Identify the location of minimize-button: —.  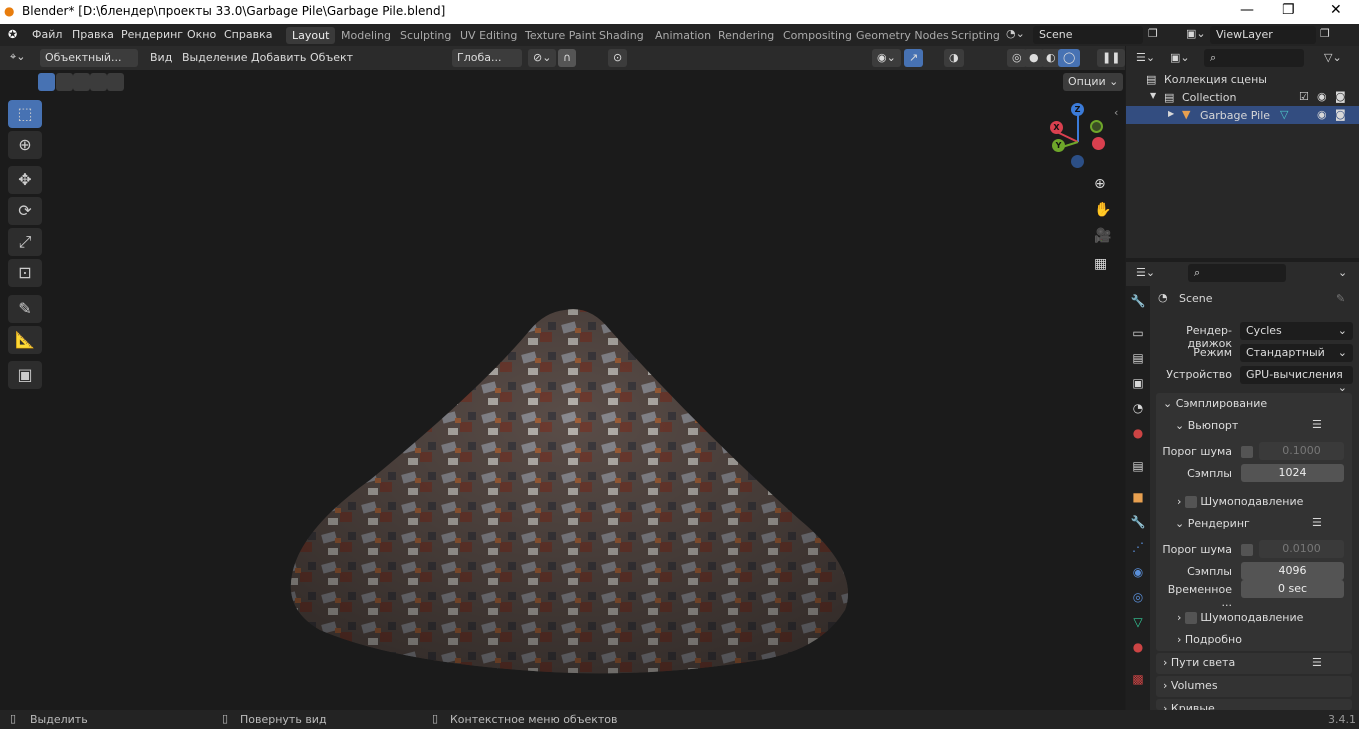
(1247, 10).